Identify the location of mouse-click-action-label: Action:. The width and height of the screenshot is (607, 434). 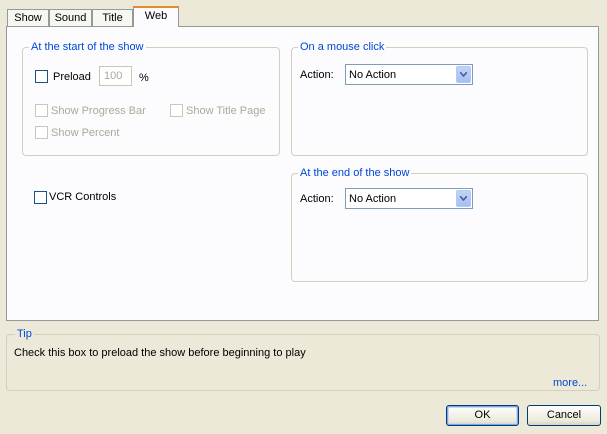
(317, 75).